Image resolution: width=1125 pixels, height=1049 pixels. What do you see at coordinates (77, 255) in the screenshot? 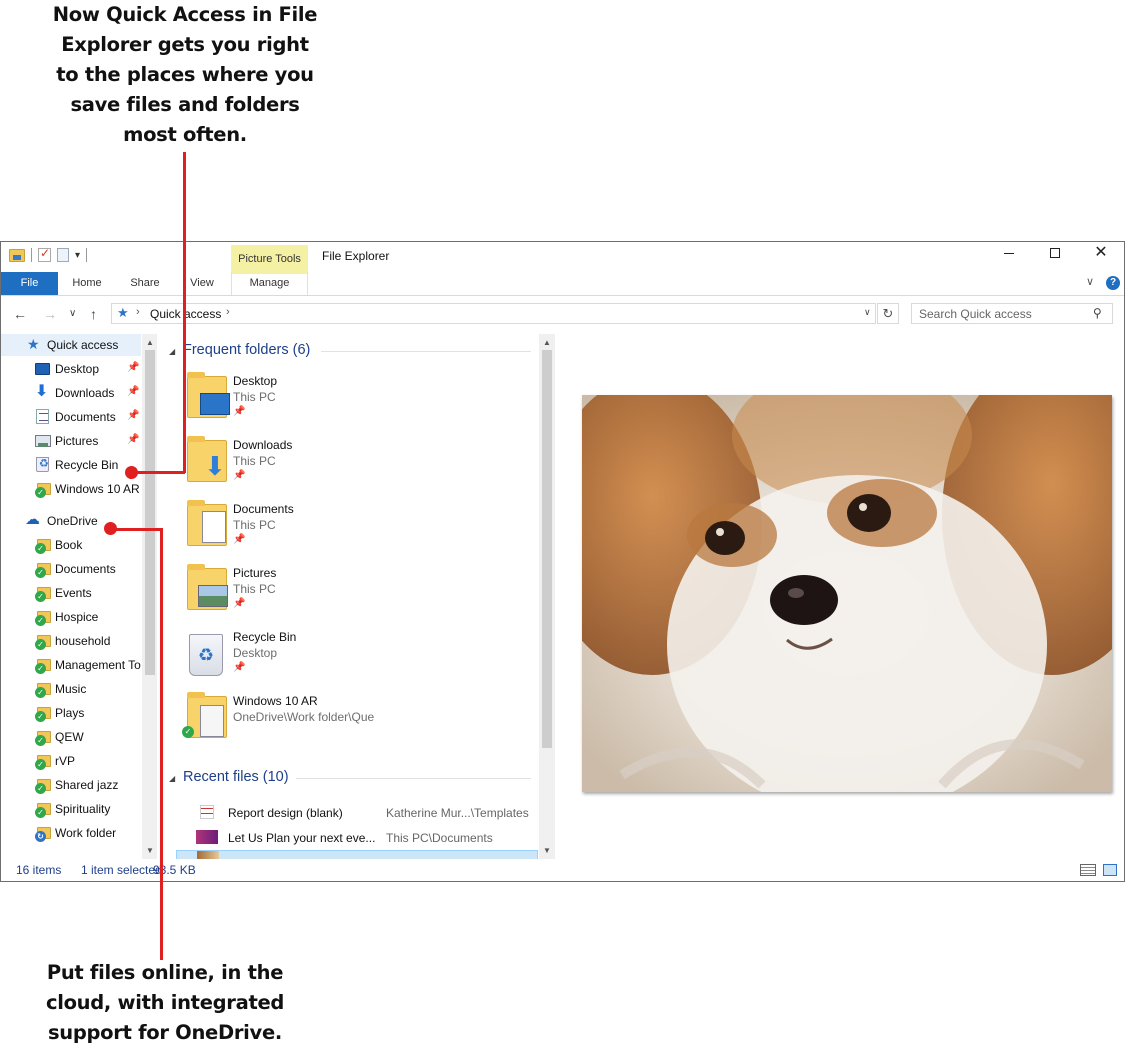
I see `customize-toolbar-chevron-icon: ▾` at bounding box center [77, 255].